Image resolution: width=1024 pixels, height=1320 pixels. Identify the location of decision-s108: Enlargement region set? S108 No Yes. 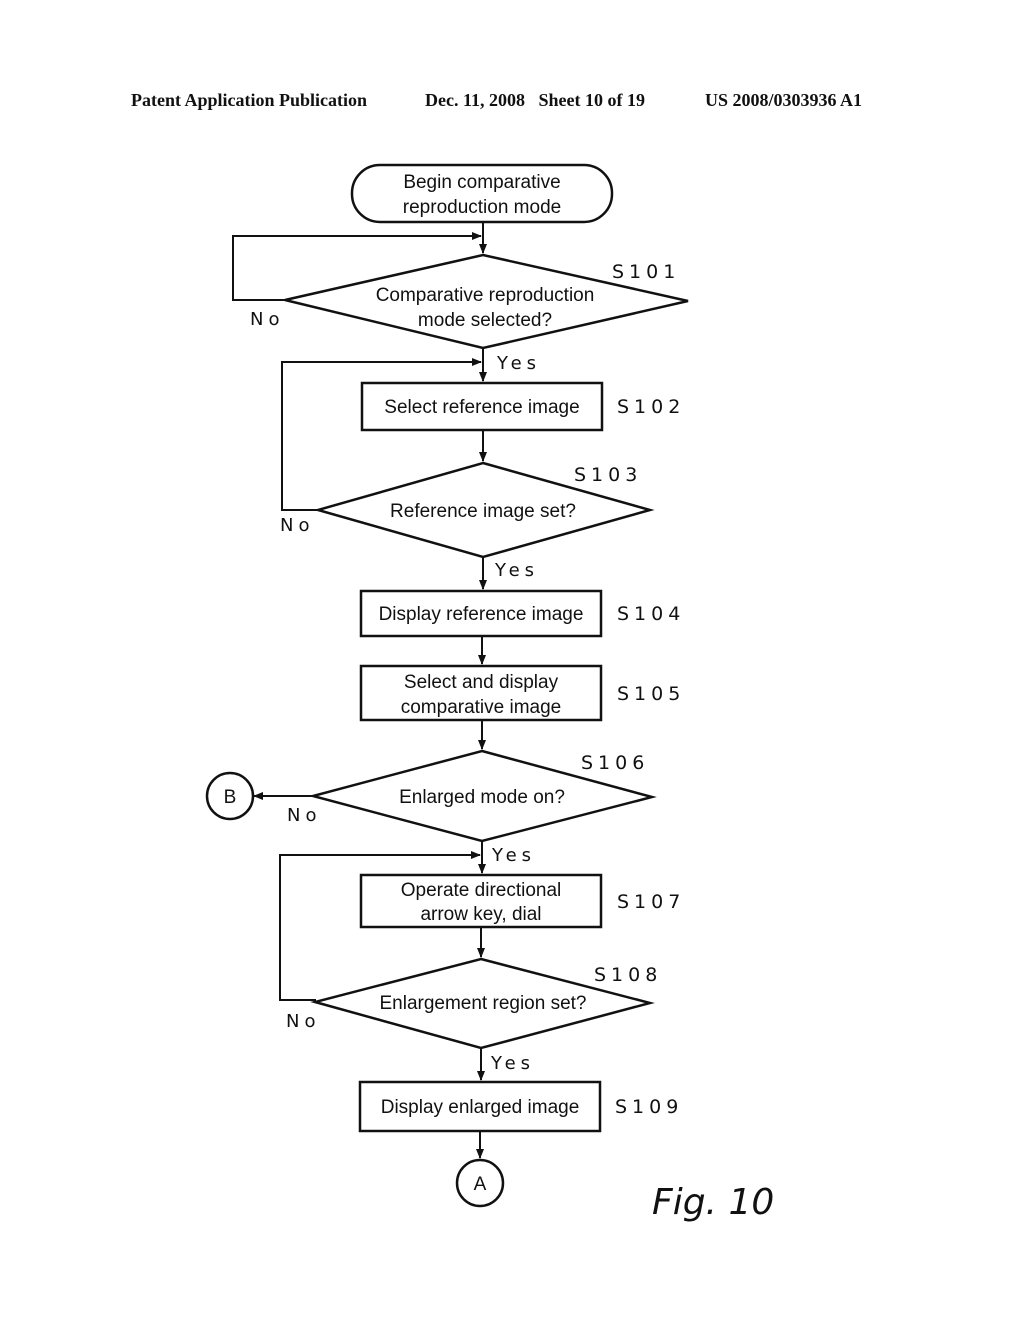
(474, 1015).